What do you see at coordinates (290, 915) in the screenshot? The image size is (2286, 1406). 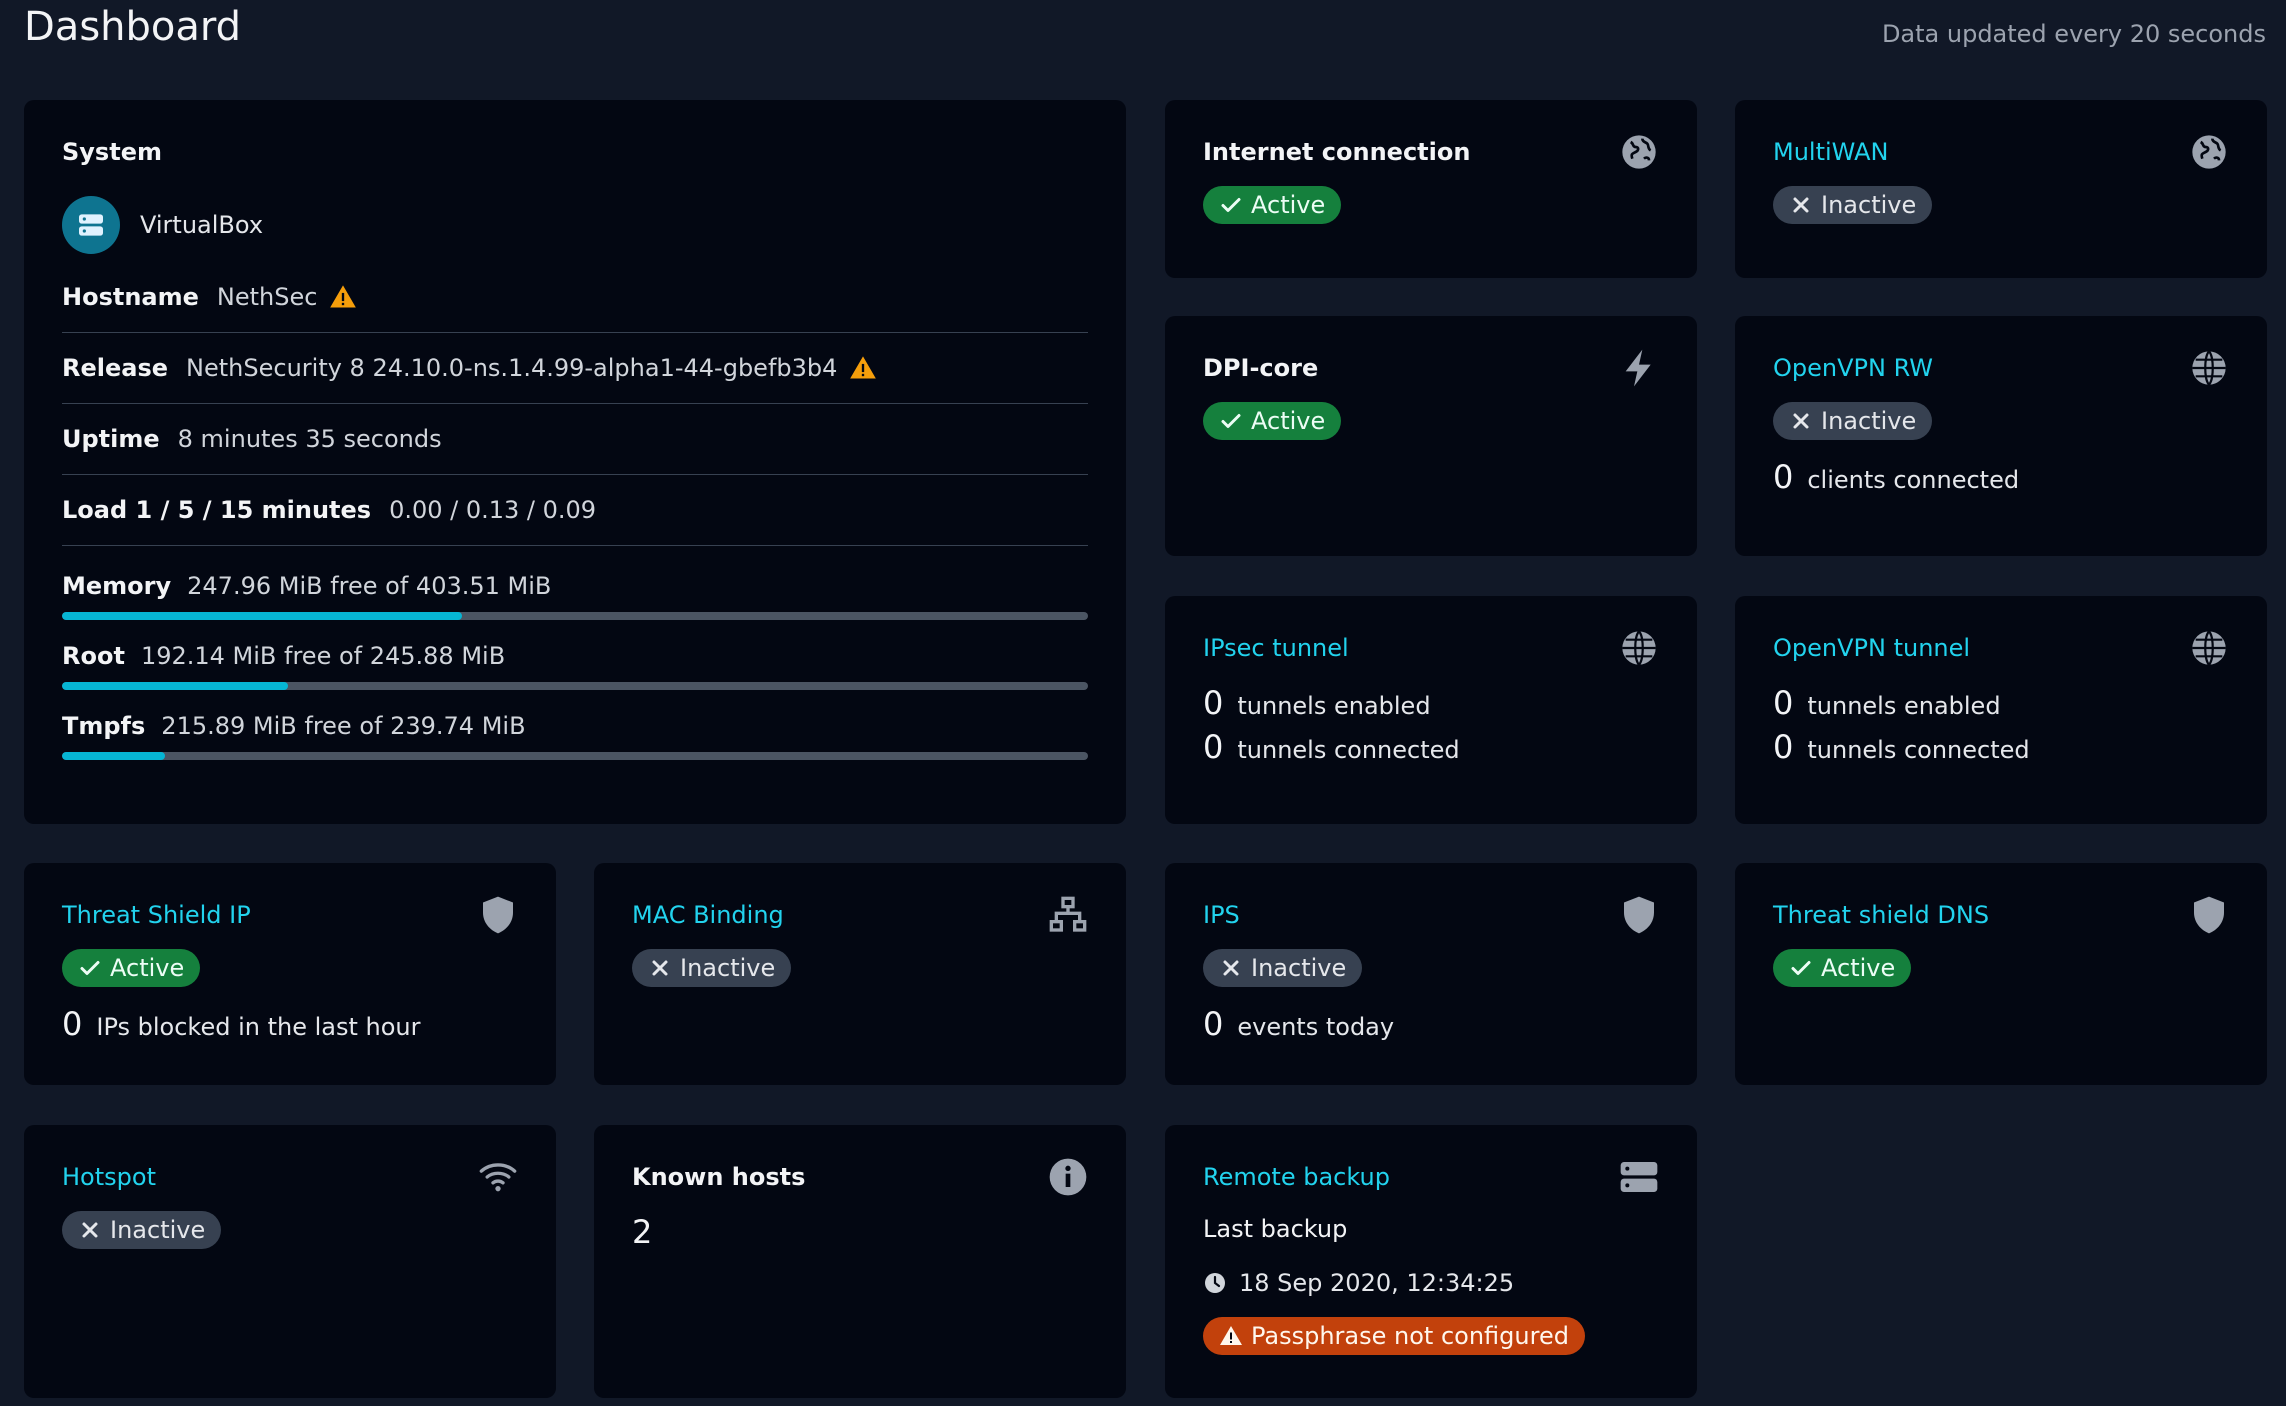 I see `threat-shield-ip-link: Threat Shield IP` at bounding box center [290, 915].